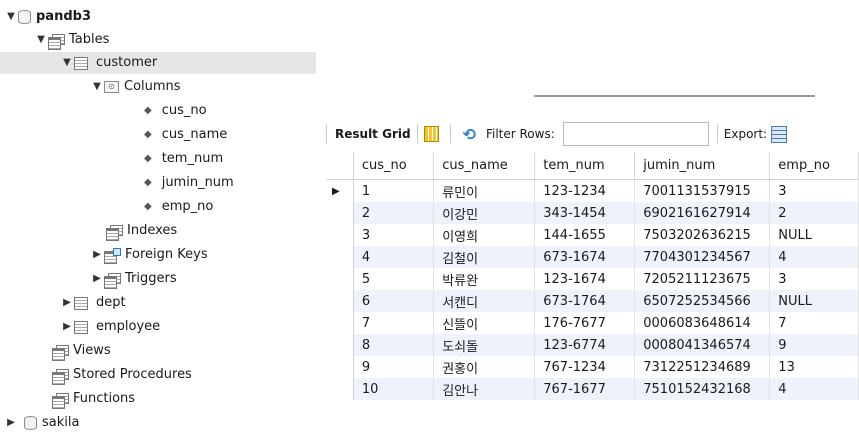 This screenshot has height=445, width=859. Describe the element at coordinates (484, 257) in the screenshot. I see `grid-cell: 김철이` at that location.